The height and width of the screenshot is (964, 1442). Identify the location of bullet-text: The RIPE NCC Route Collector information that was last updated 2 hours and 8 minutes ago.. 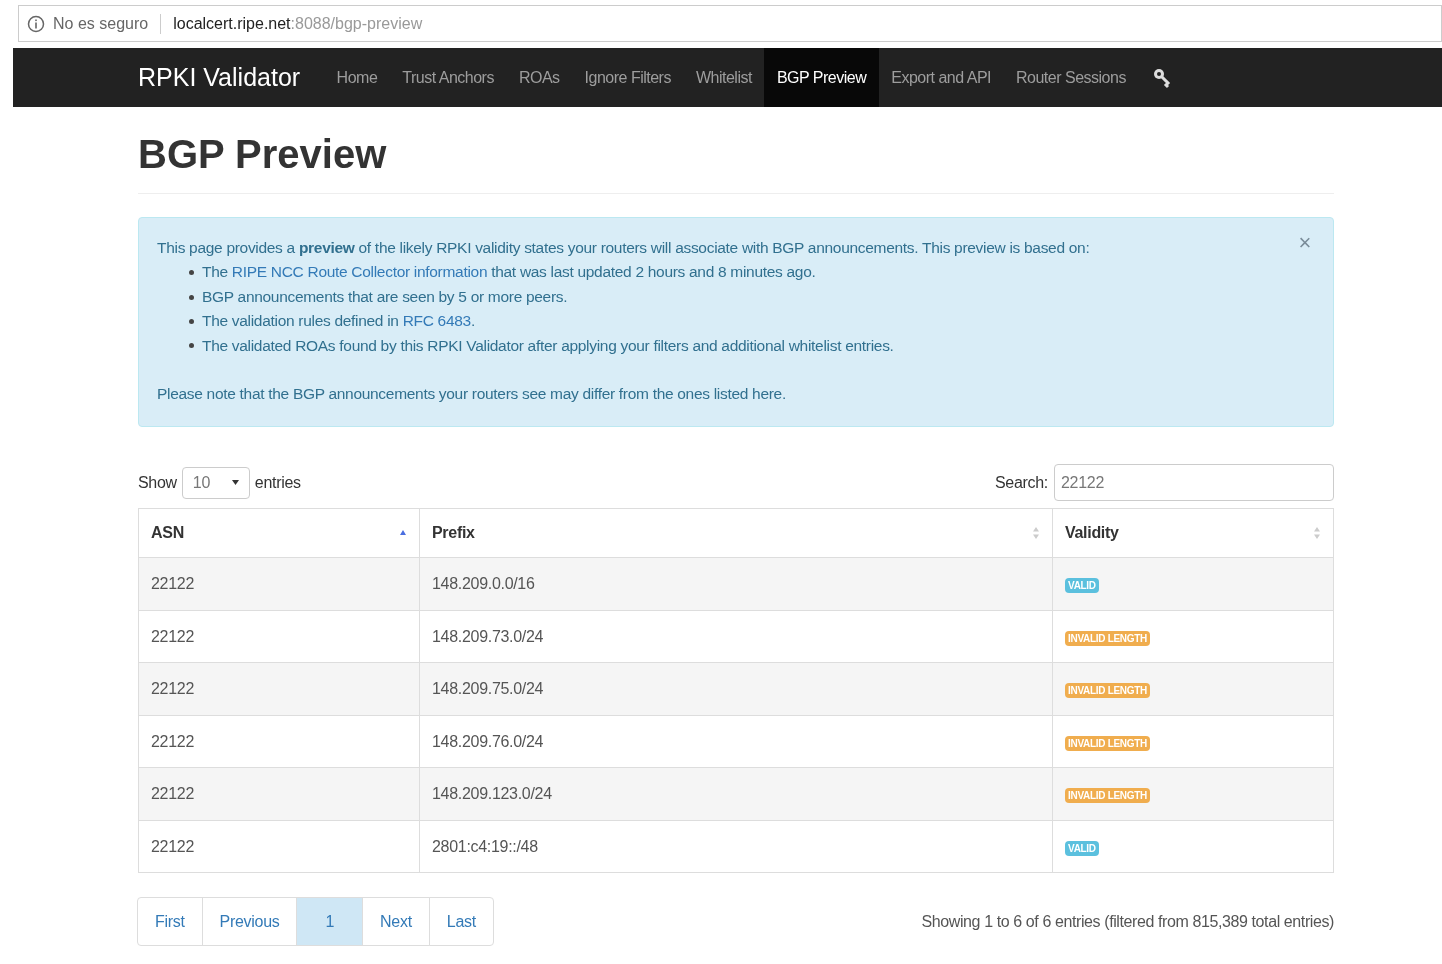
(509, 272).